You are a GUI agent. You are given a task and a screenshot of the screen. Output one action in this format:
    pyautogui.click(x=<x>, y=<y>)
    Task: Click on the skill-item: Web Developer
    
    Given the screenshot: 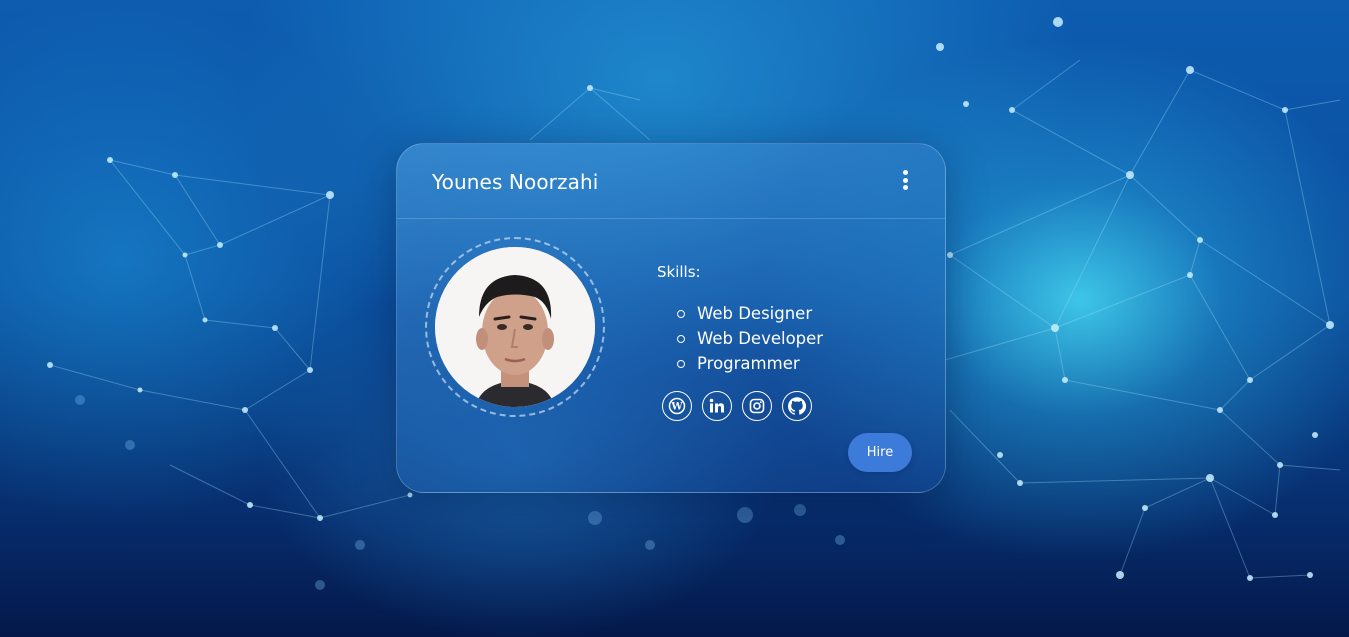 What is the action you would take?
    pyautogui.click(x=750, y=338)
    